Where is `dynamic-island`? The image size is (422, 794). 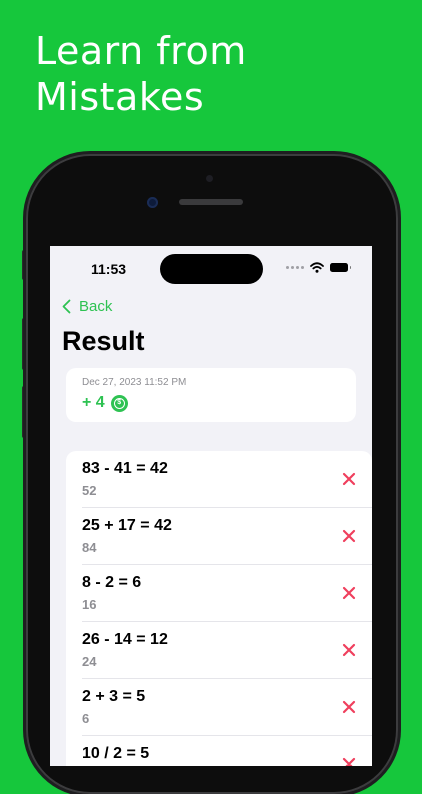
dynamic-island is located at coordinates (211, 269).